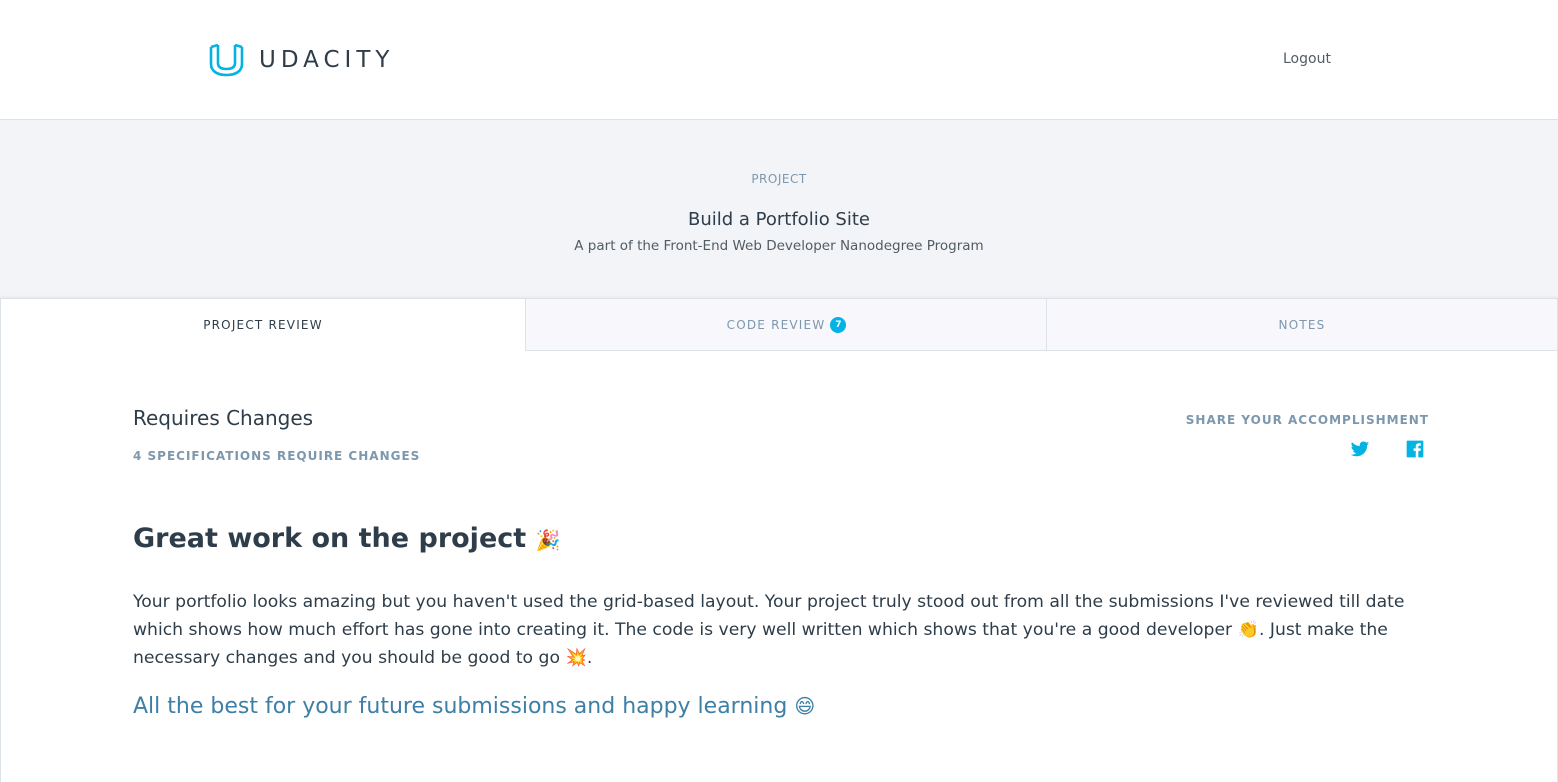 This screenshot has width=1558, height=782. I want to click on project-eyebrow: PROJECT, so click(779, 179).